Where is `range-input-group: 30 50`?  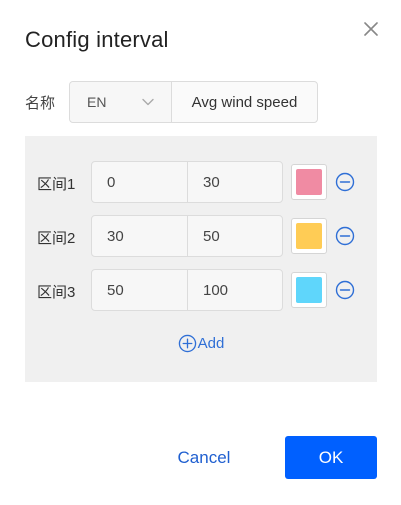 range-input-group: 30 50 is located at coordinates (187, 236).